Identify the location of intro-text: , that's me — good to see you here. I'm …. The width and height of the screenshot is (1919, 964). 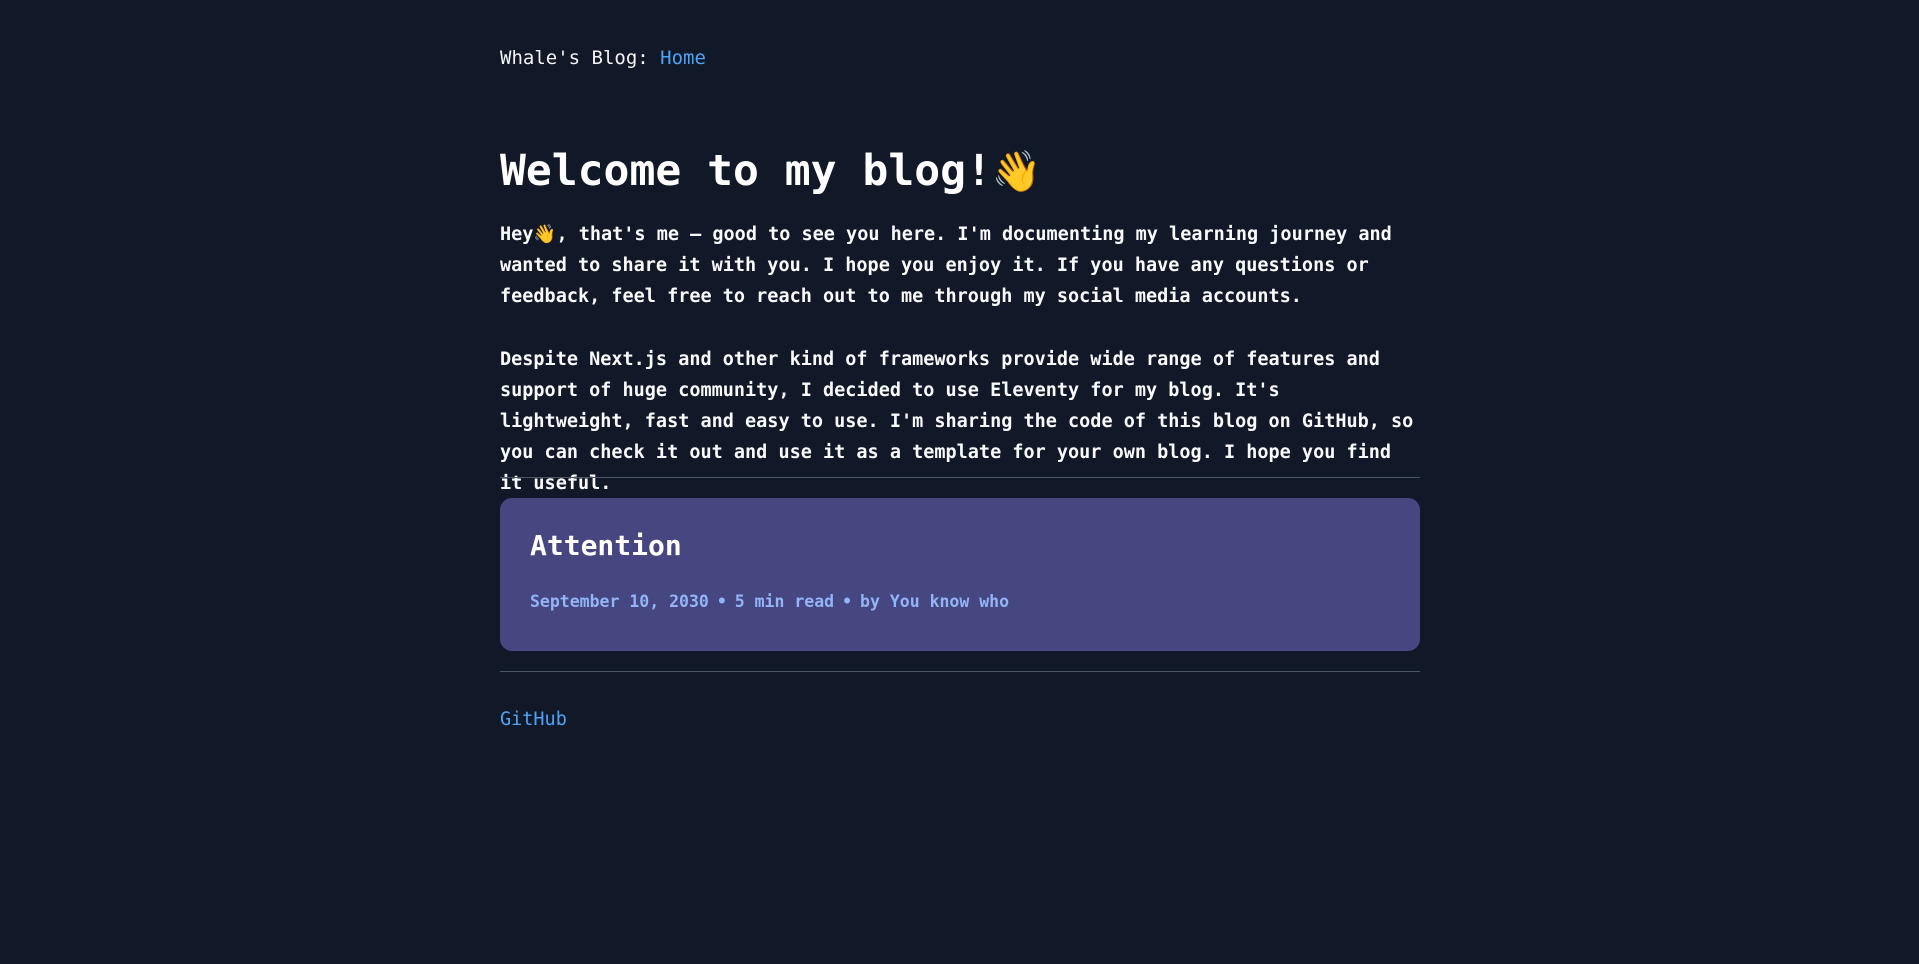
(946, 265).